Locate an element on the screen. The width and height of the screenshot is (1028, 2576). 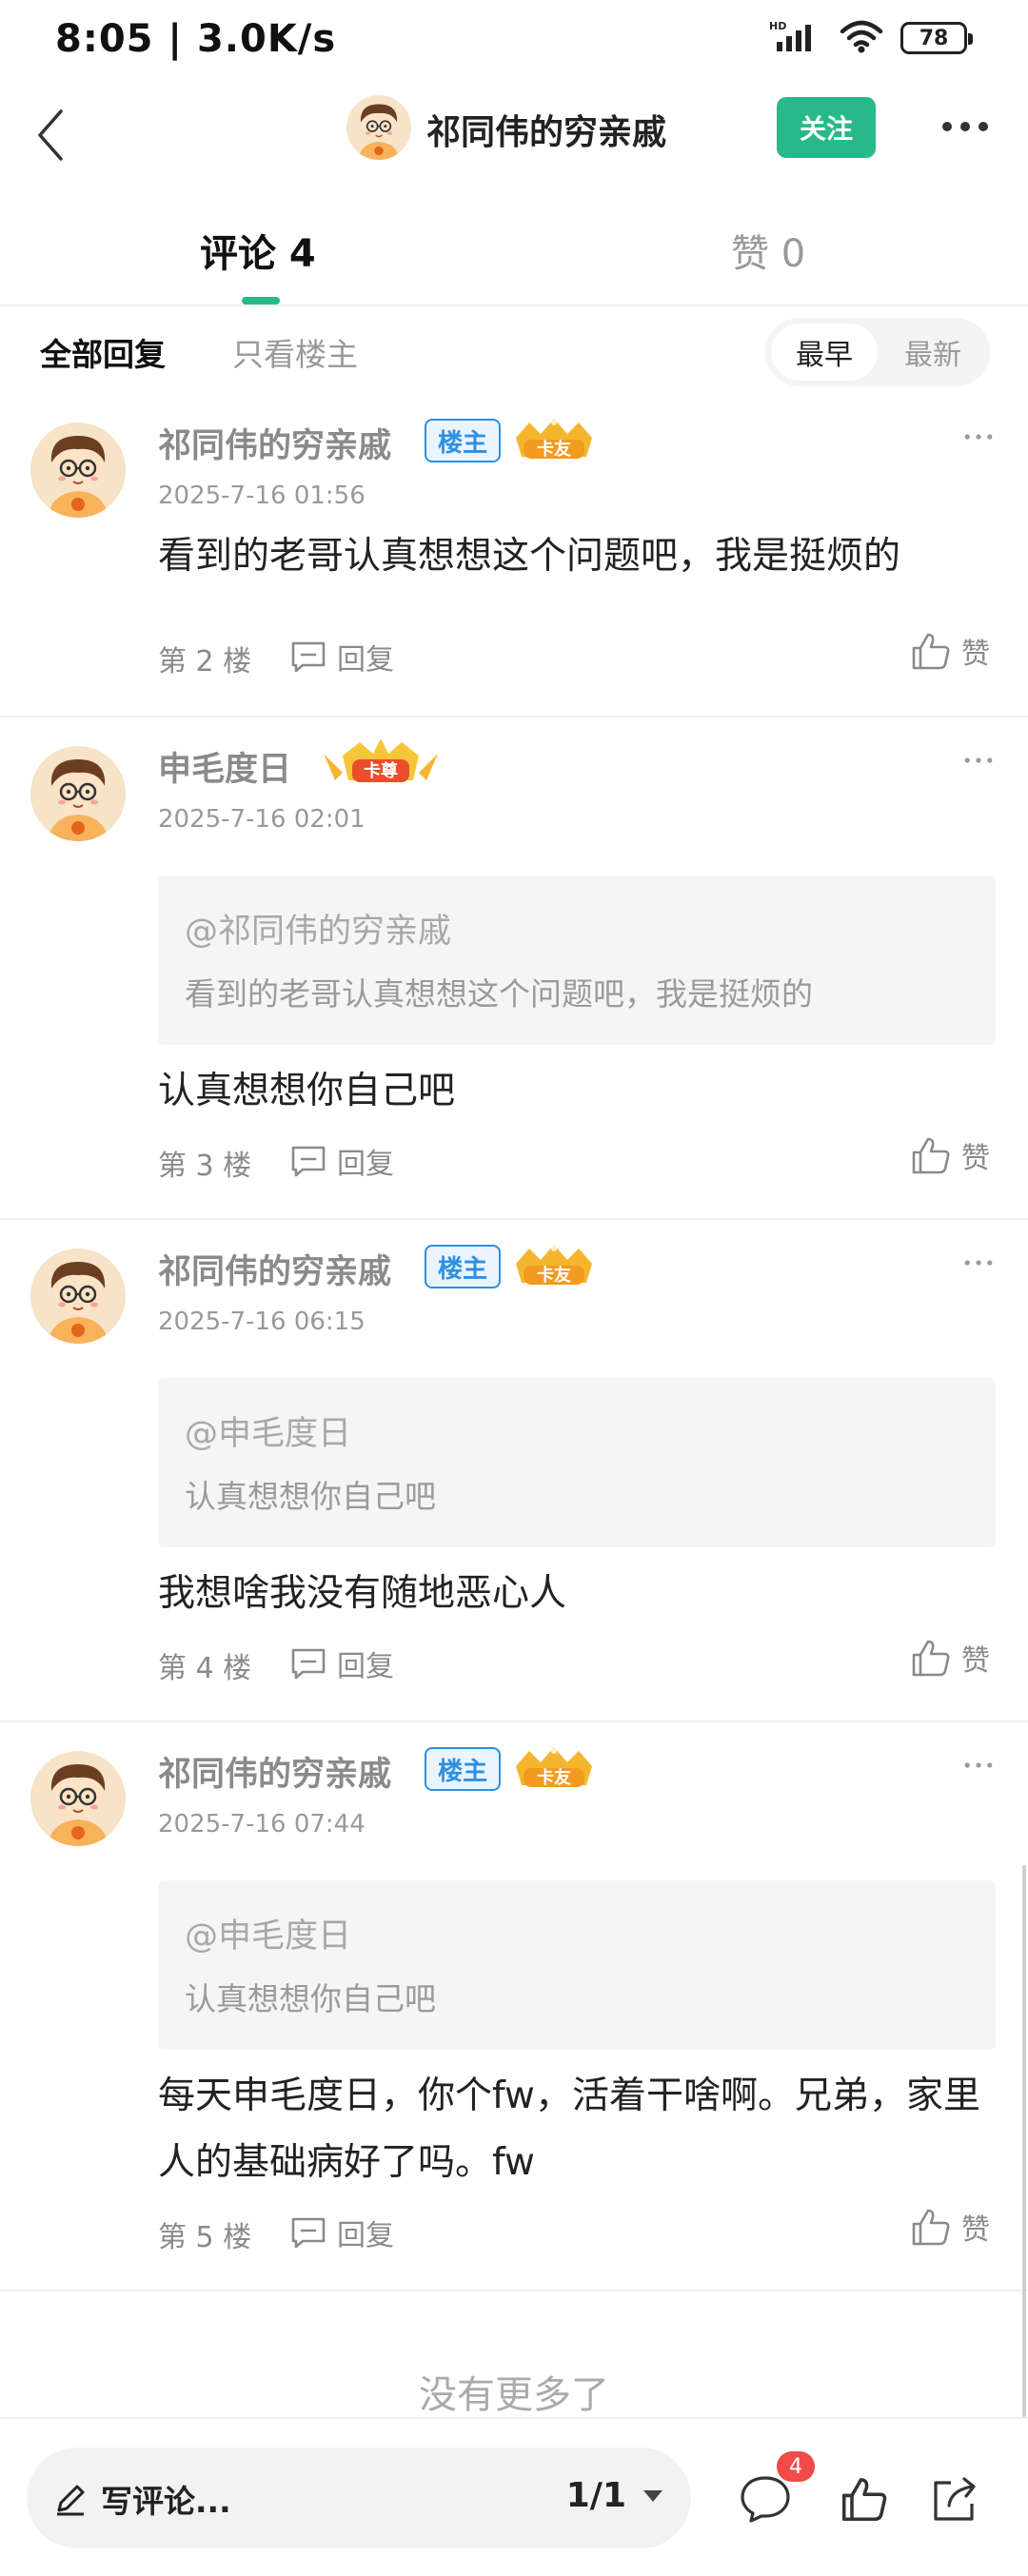
page-title: 祁同伟的穷亲戚 is located at coordinates (546, 129).